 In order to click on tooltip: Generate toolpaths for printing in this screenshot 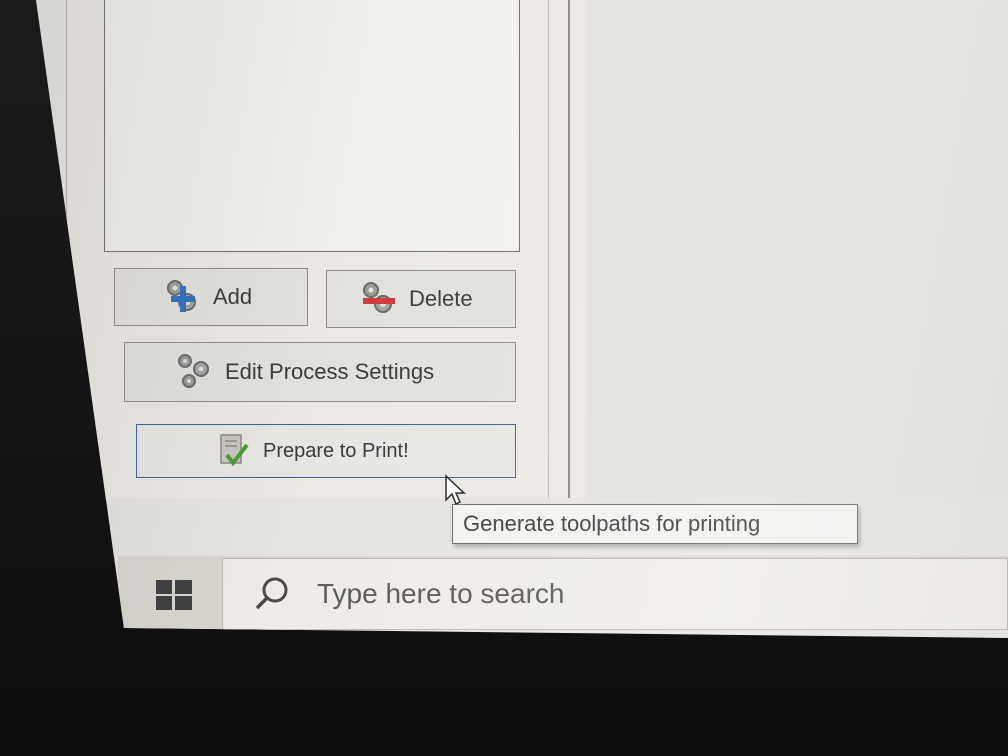, I will do `click(655, 524)`.